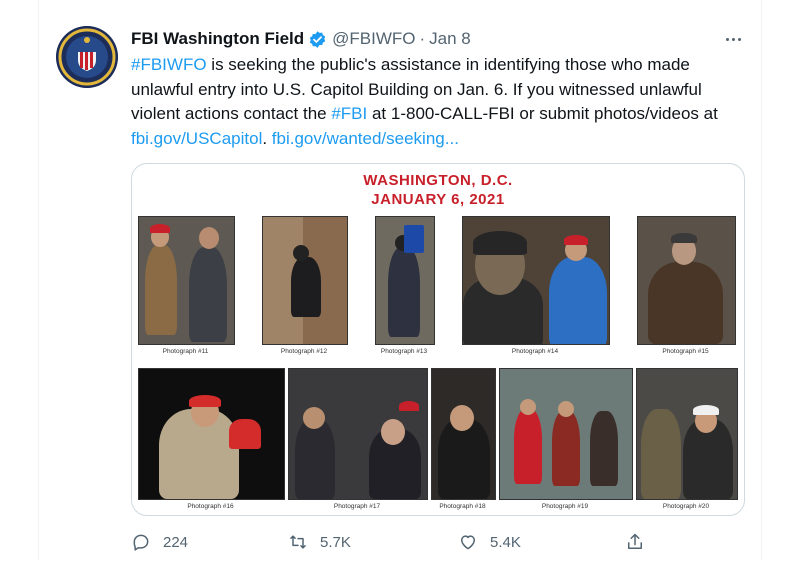 Image resolution: width=800 pixels, height=568 pixels. Describe the element at coordinates (317, 39) in the screenshot. I see `verified-badge-icon` at that location.